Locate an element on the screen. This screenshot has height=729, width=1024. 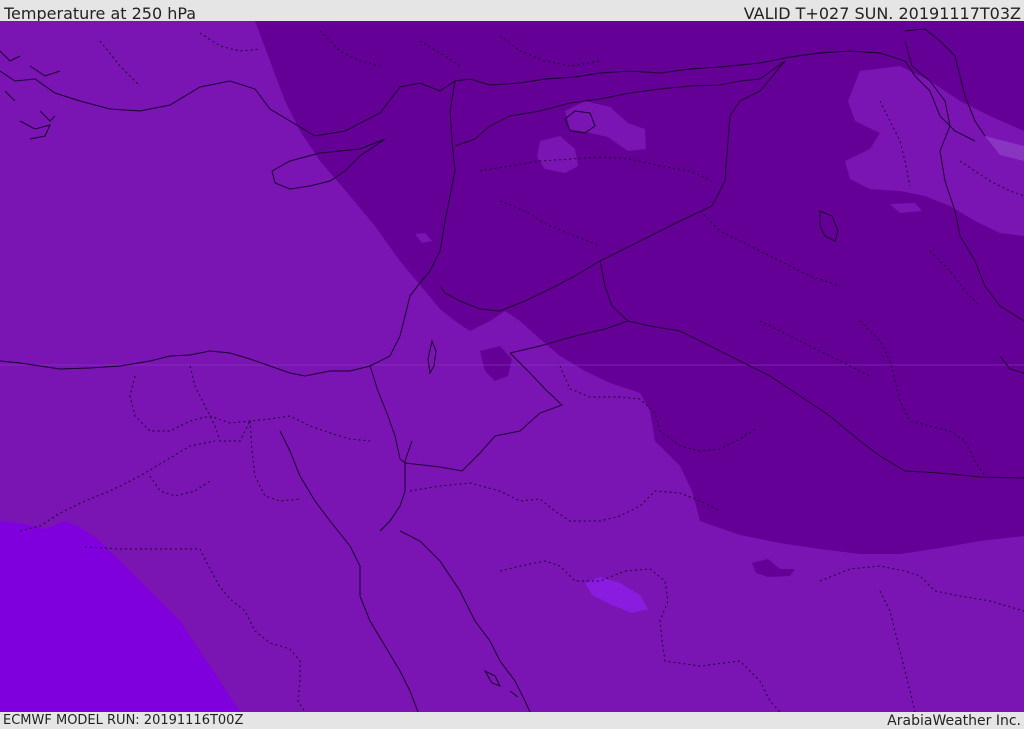
model-run-label: ECMWF MODEL RUN: 20191116T00Z is located at coordinates (123, 720).